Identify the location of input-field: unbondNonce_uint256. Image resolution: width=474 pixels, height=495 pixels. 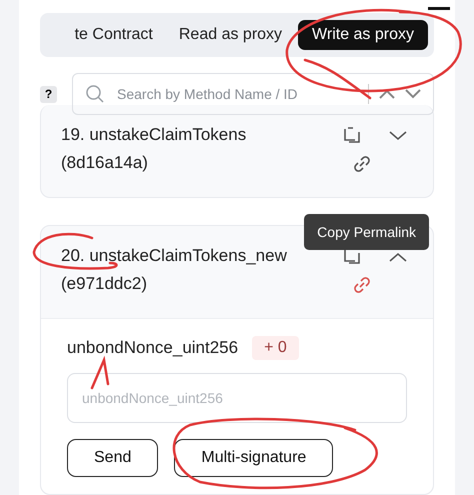
(237, 398).